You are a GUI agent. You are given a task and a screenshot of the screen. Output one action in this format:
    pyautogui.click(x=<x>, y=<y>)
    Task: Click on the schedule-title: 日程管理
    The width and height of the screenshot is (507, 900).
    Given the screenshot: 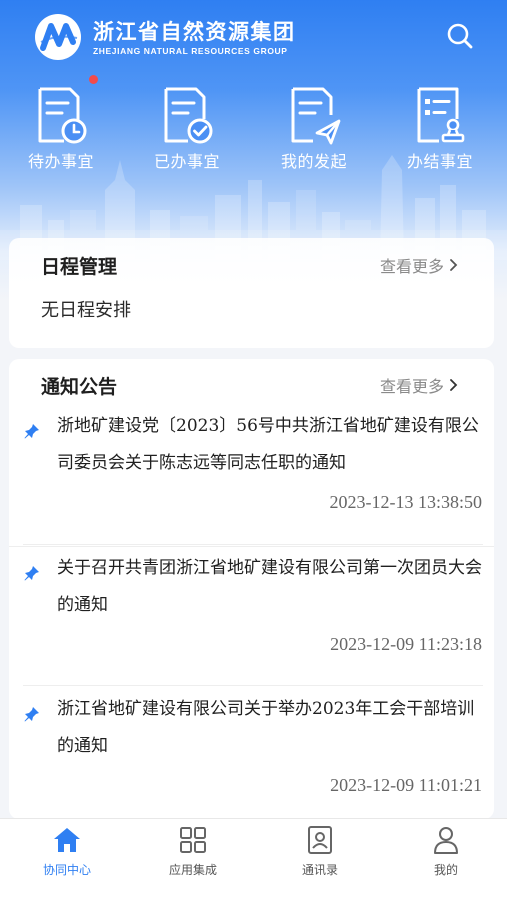 What is the action you would take?
    pyautogui.click(x=79, y=267)
    